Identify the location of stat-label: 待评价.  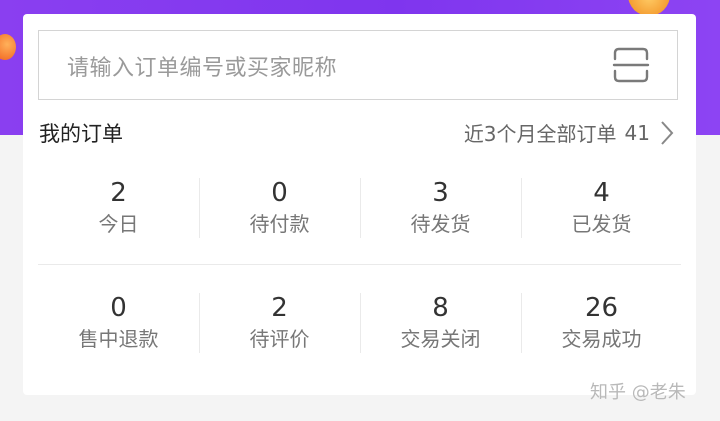
(279, 339).